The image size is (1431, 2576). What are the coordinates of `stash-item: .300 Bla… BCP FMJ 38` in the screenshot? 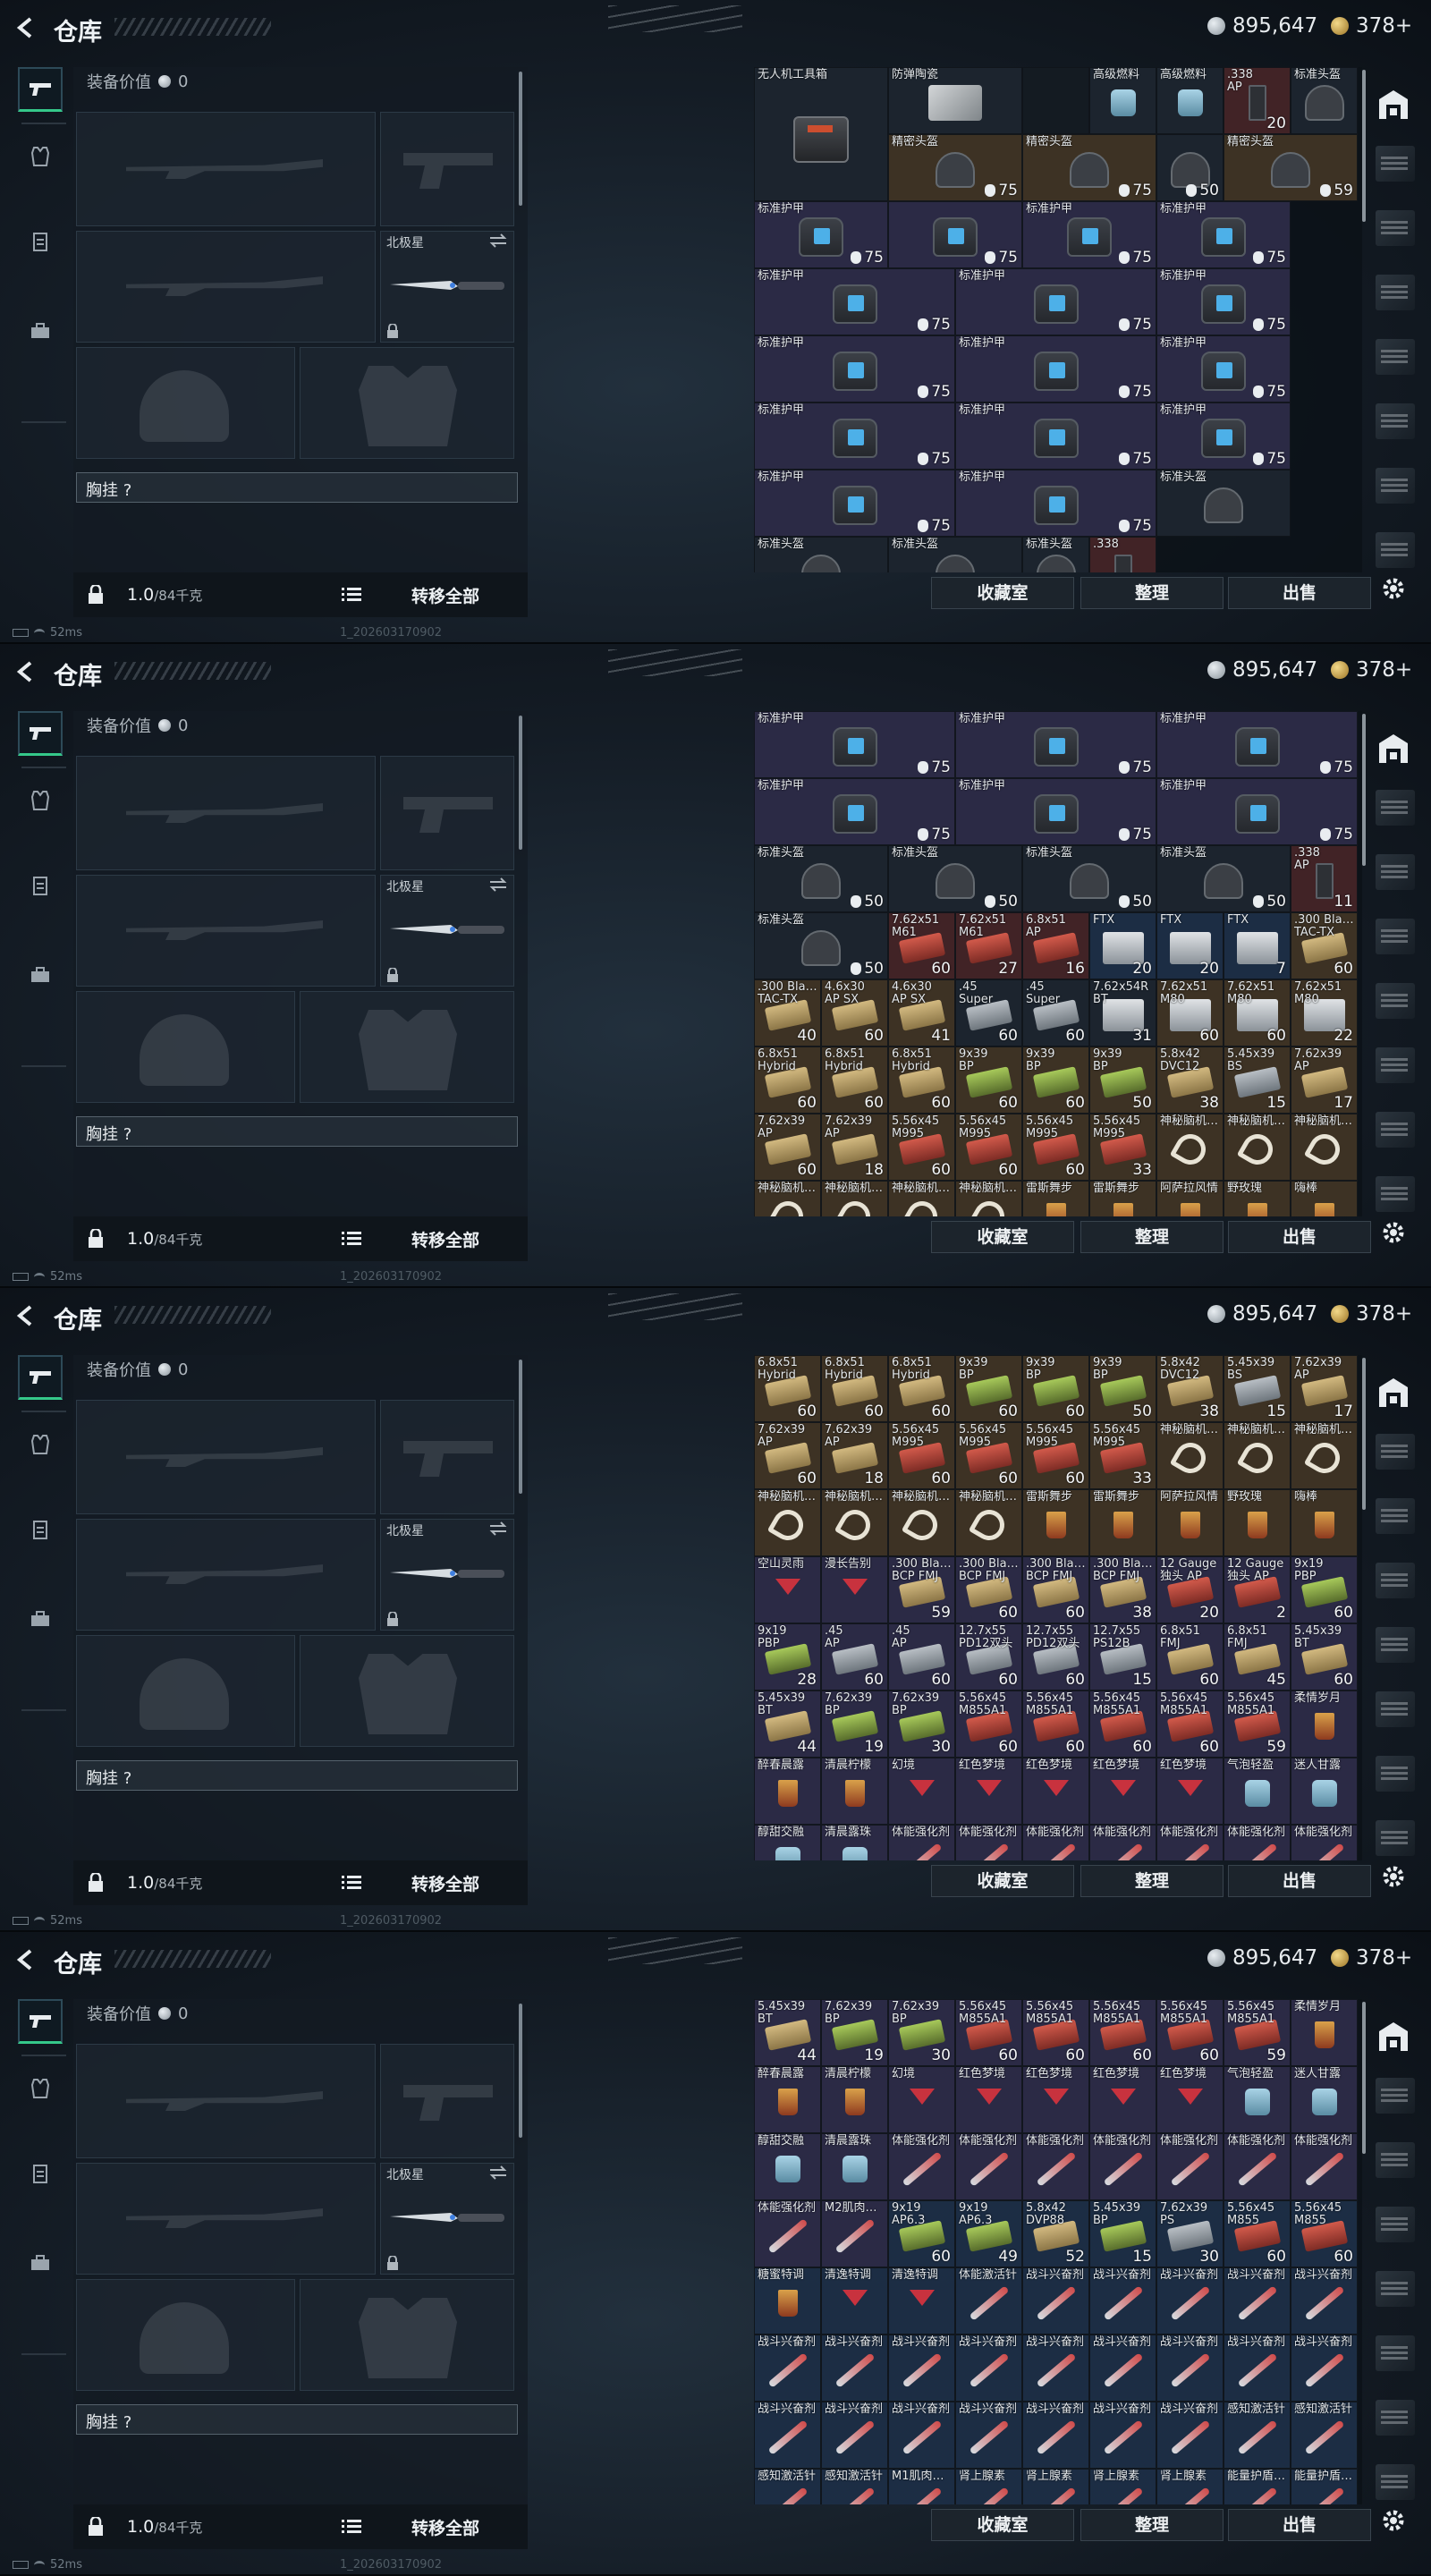 It's located at (1123, 1589).